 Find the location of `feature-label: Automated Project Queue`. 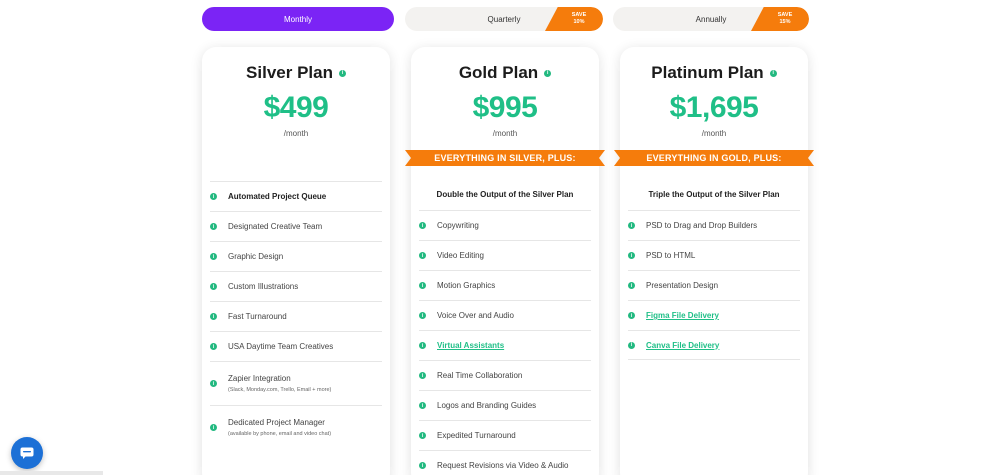

feature-label: Automated Project Queue is located at coordinates (277, 196).